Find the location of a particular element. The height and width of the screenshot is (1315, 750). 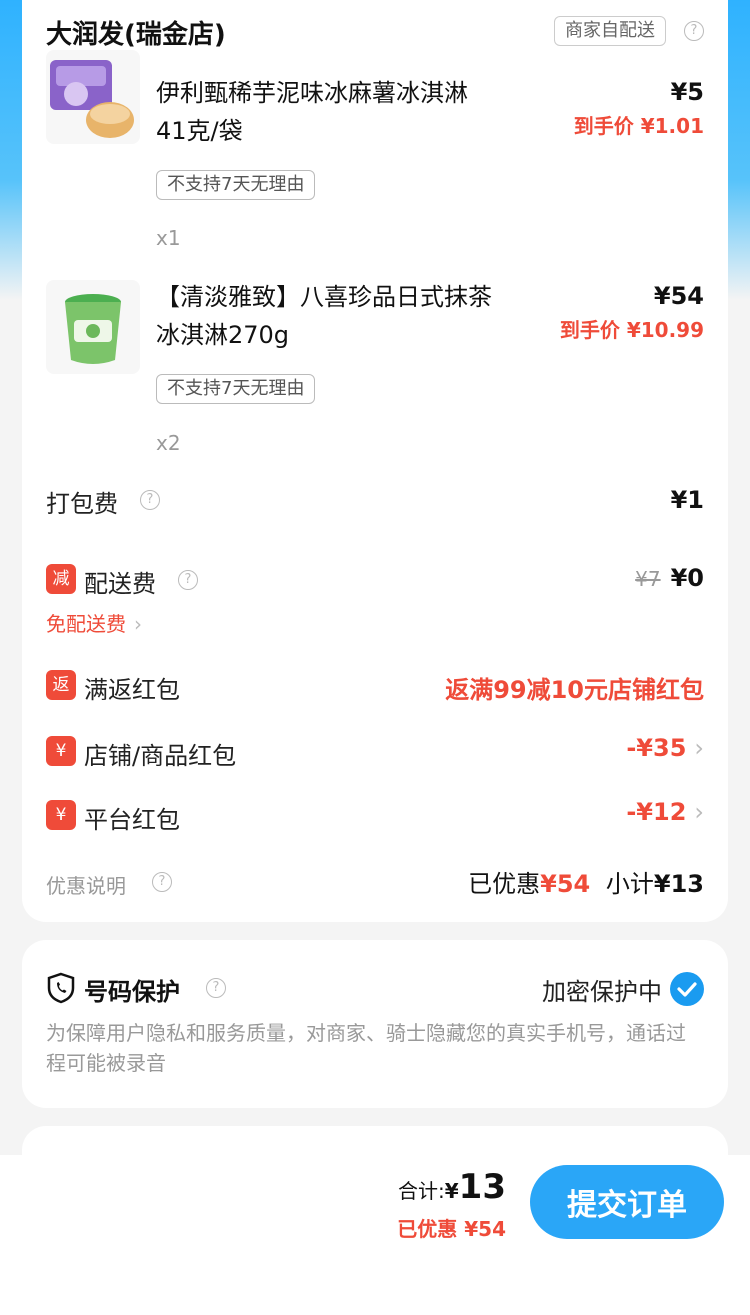

ice-cream-mochi-image is located at coordinates (92, 99).